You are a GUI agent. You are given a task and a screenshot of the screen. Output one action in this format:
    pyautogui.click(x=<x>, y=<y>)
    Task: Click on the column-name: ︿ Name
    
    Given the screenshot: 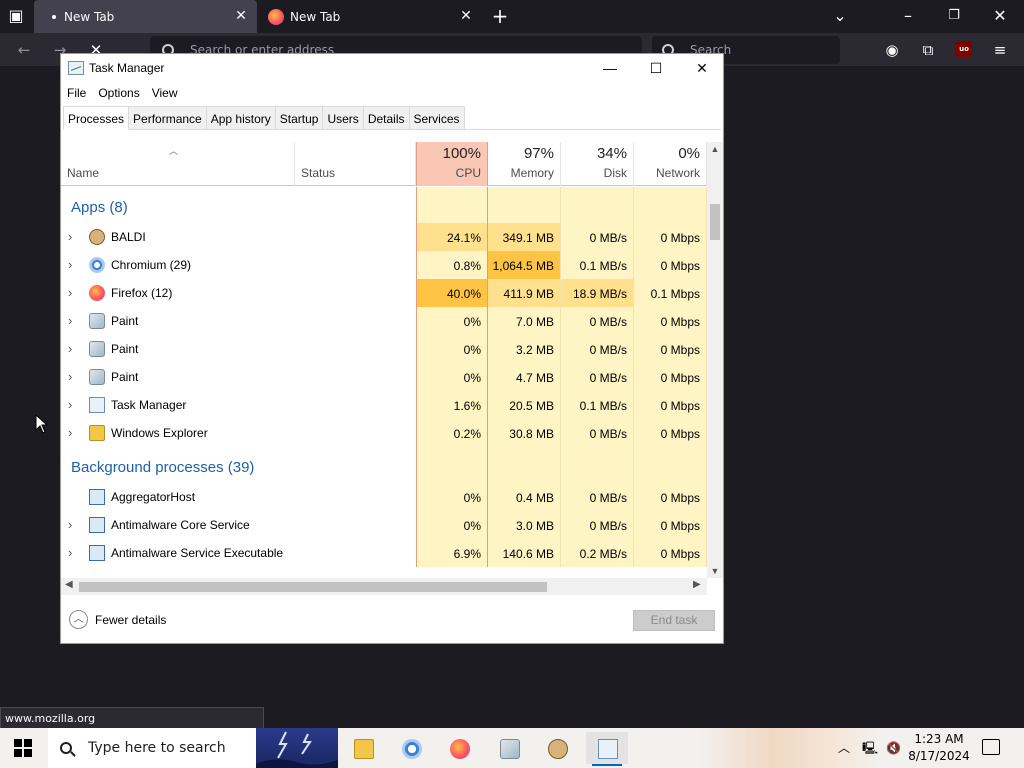 What is the action you would take?
    pyautogui.click(x=178, y=164)
    